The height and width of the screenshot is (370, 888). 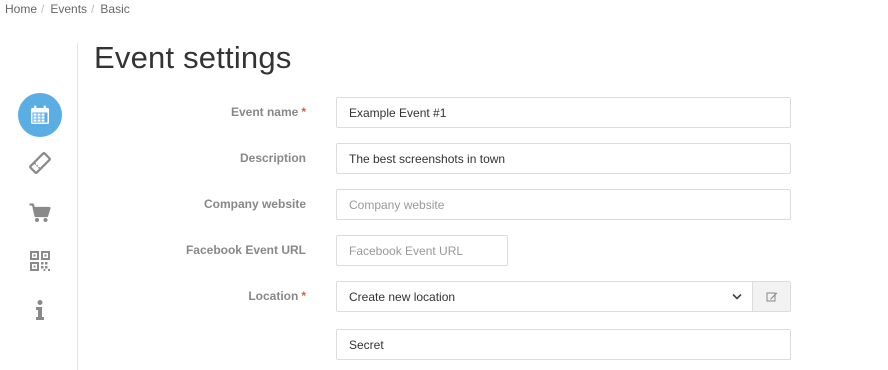 What do you see at coordinates (115, 9) in the screenshot?
I see `breadcrumb-current: Basic` at bounding box center [115, 9].